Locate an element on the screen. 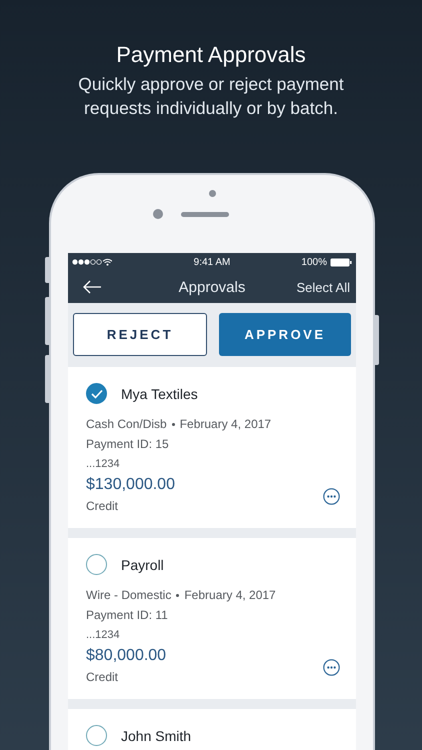 Image resolution: width=422 pixels, height=750 pixels. payee-name: Mya Textiles is located at coordinates (159, 394).